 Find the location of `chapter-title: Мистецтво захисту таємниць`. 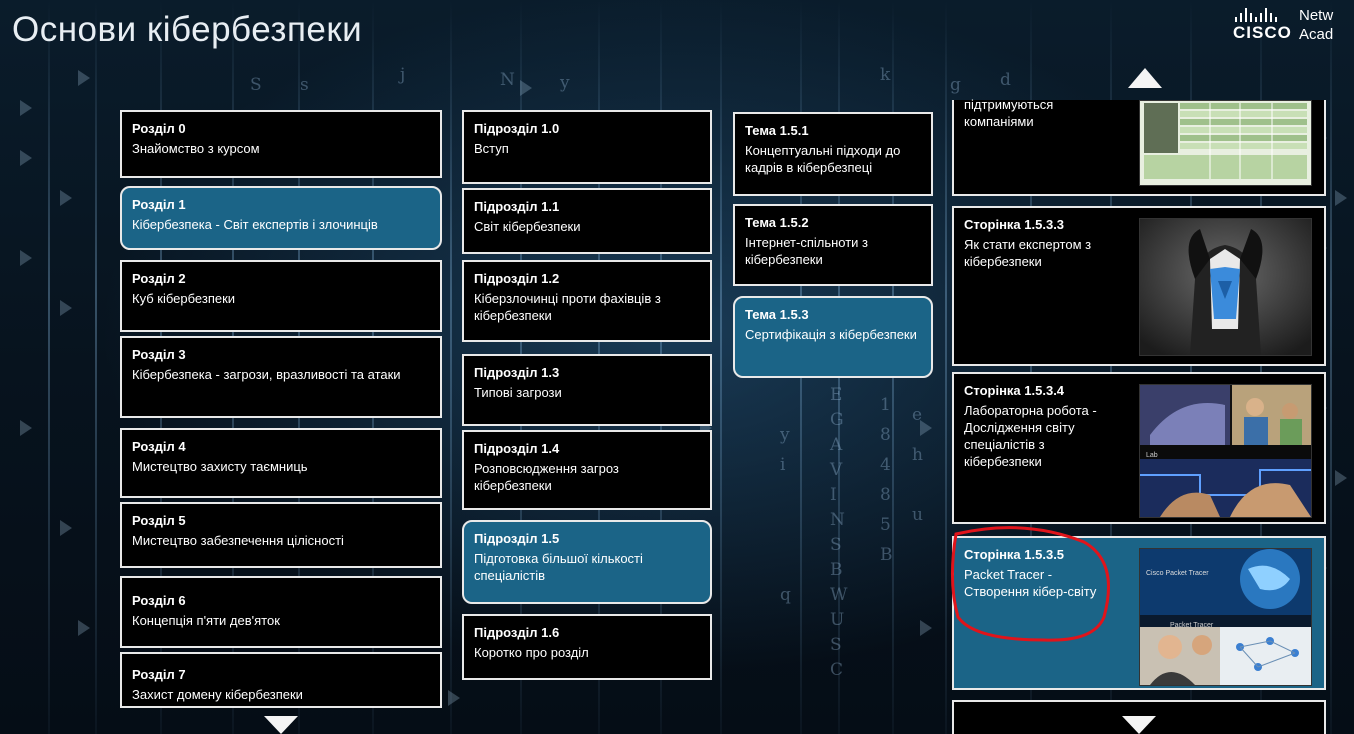

chapter-title: Мистецтво захисту таємниць is located at coordinates (220, 466).